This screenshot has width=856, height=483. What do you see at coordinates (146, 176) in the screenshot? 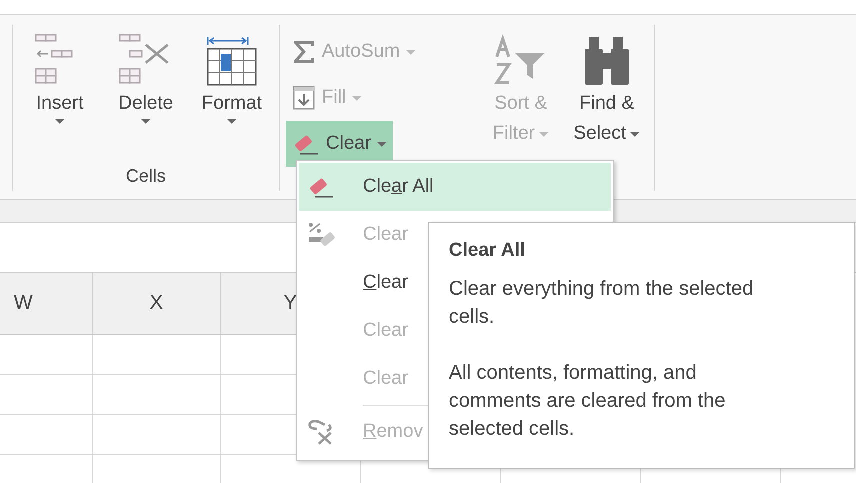
I see `group-label: Cells` at bounding box center [146, 176].